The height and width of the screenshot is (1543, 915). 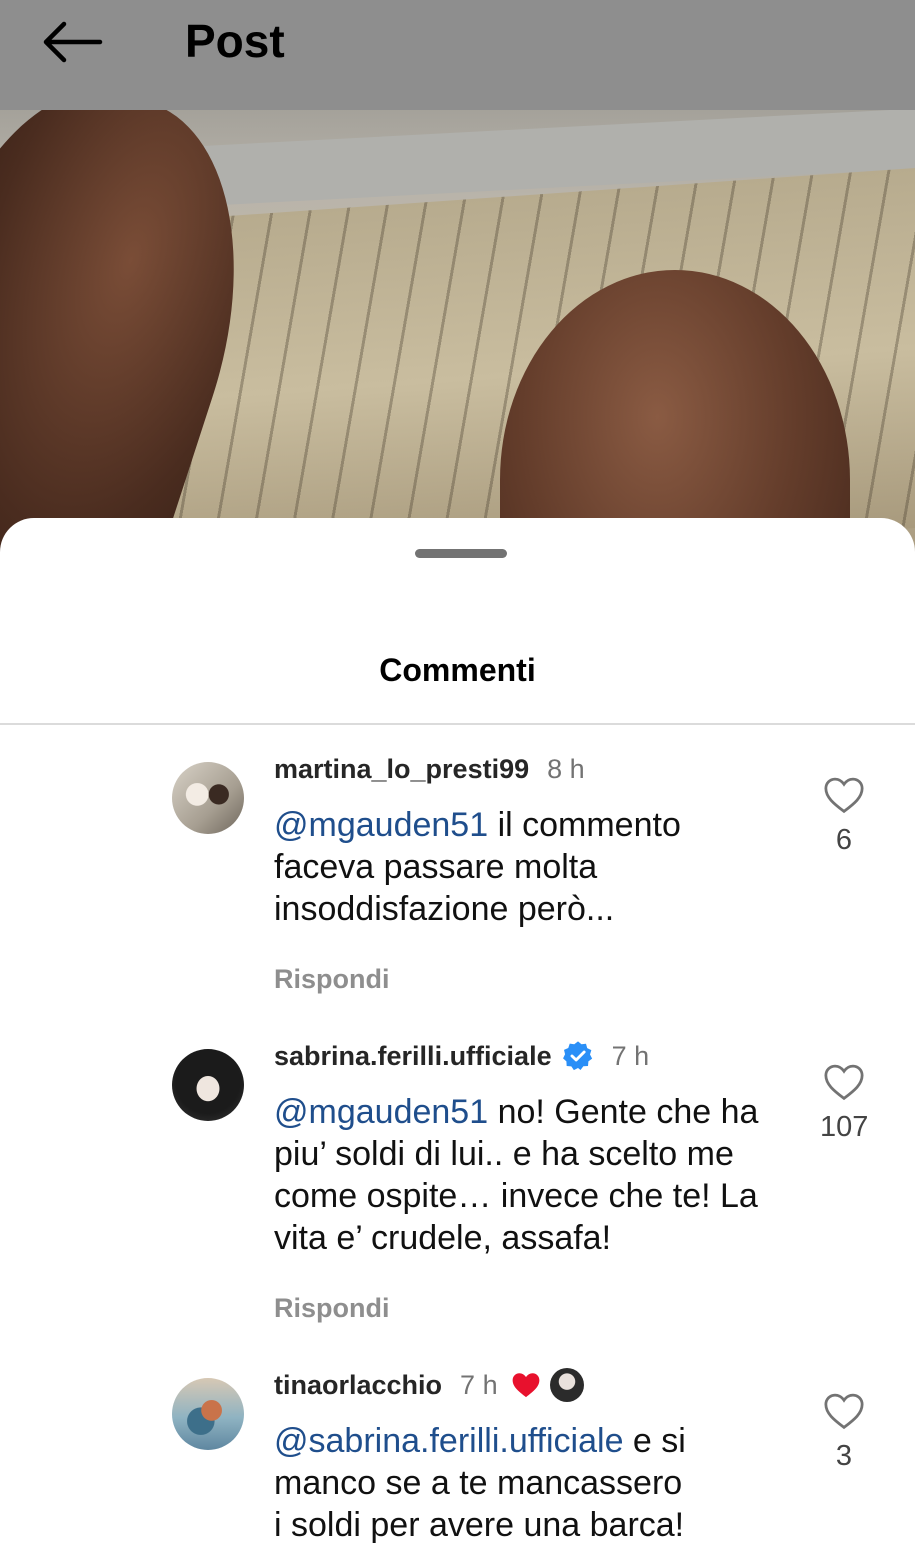 What do you see at coordinates (623, 1112) in the screenshot?
I see `comment-line: no! Gente che ha` at bounding box center [623, 1112].